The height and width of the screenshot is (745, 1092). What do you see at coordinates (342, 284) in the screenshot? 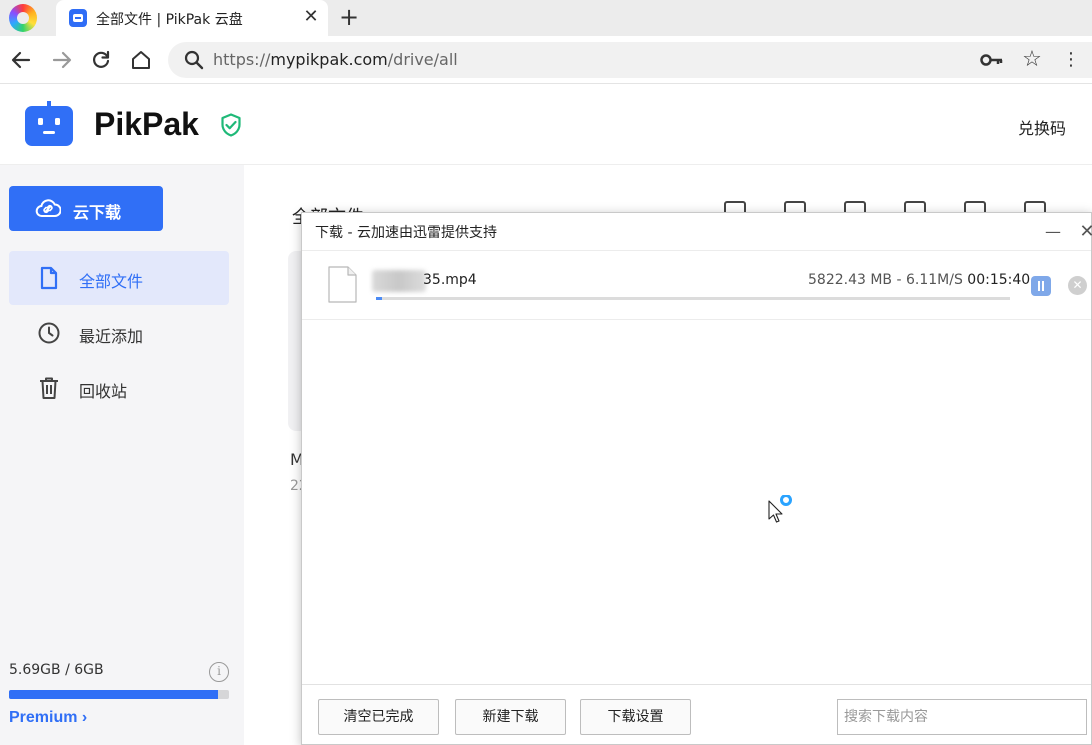
I see `document-icon` at bounding box center [342, 284].